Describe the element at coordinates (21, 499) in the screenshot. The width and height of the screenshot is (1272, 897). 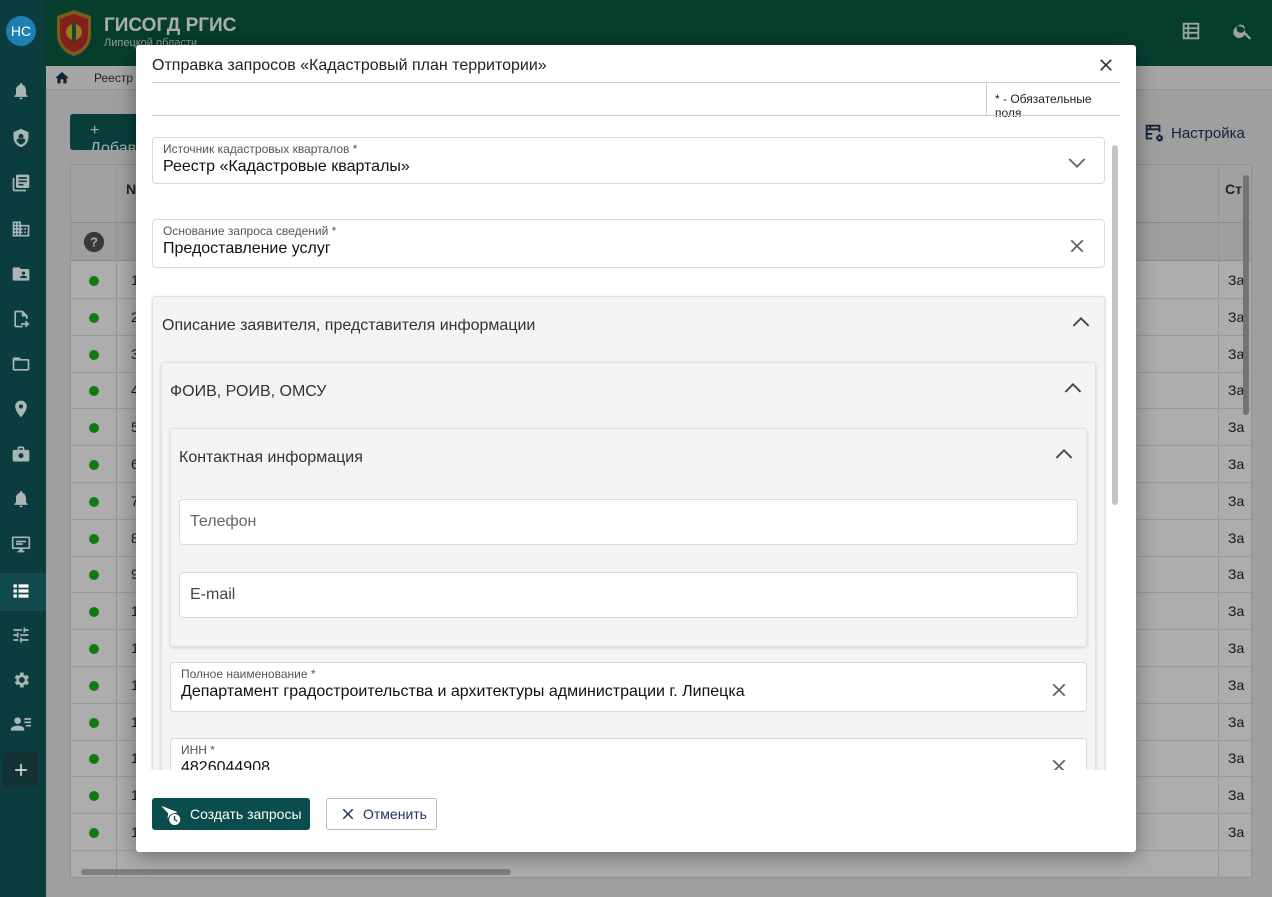
I see `bell-icon` at that location.